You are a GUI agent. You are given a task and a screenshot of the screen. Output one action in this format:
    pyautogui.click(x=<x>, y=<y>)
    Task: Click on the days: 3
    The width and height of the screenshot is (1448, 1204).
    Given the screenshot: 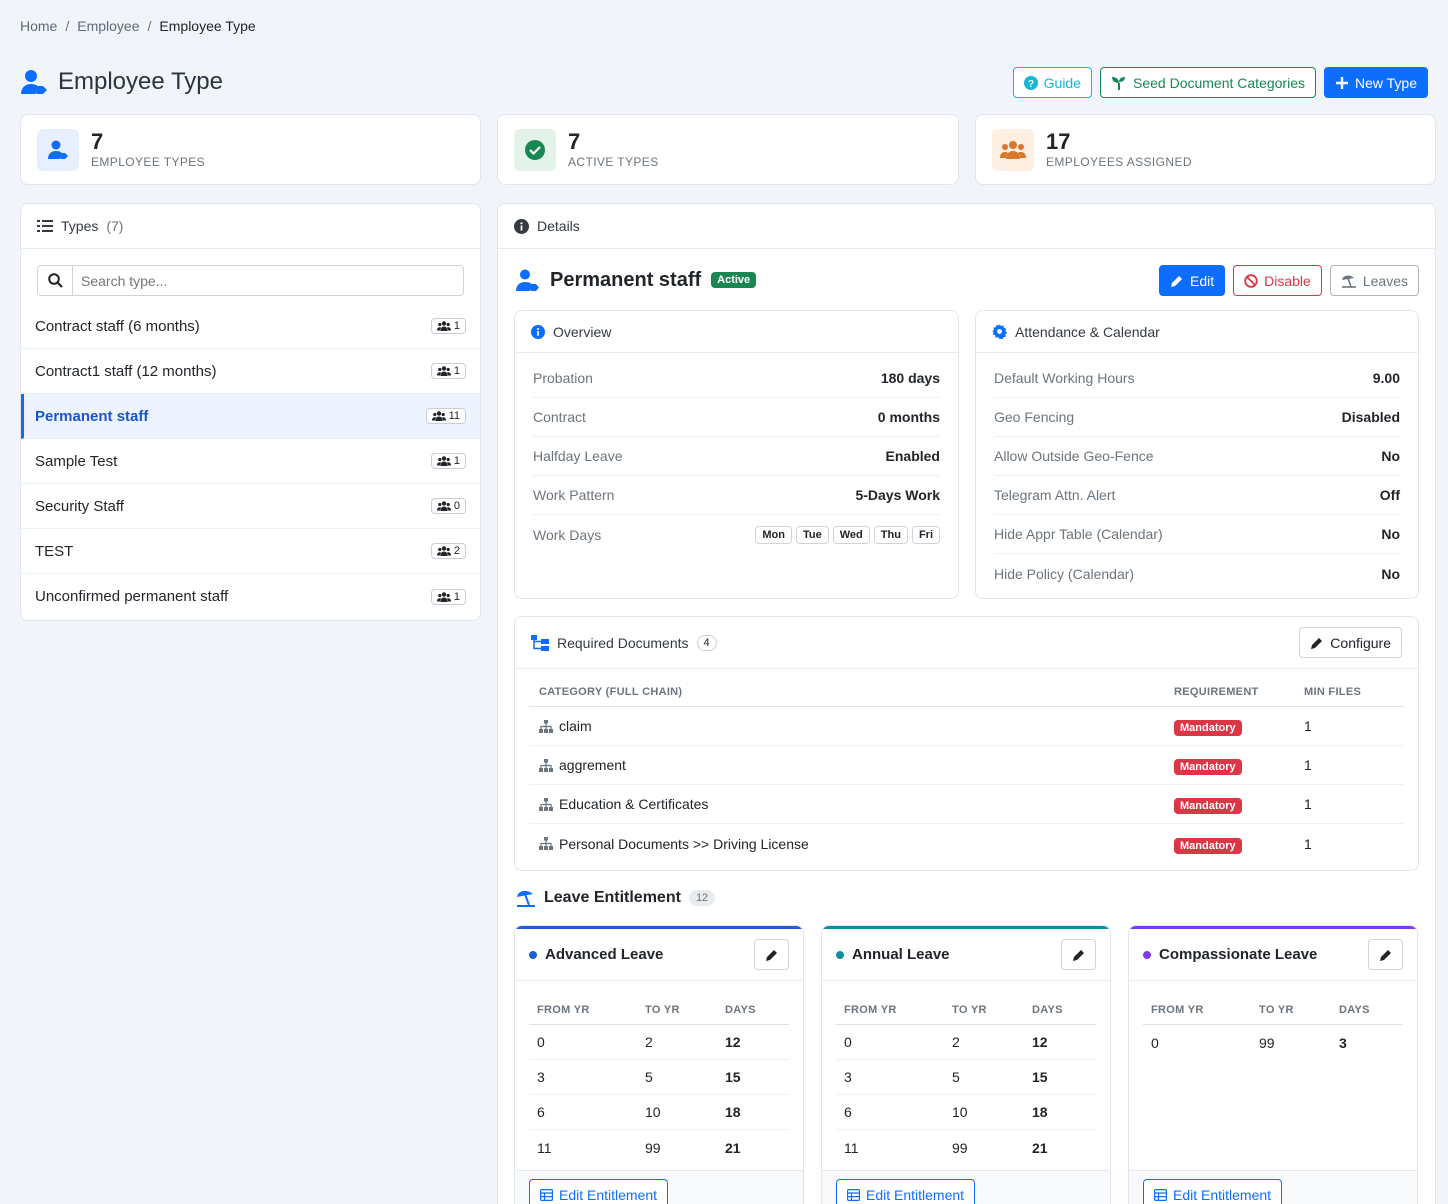 What is the action you would take?
    pyautogui.click(x=1343, y=1042)
    